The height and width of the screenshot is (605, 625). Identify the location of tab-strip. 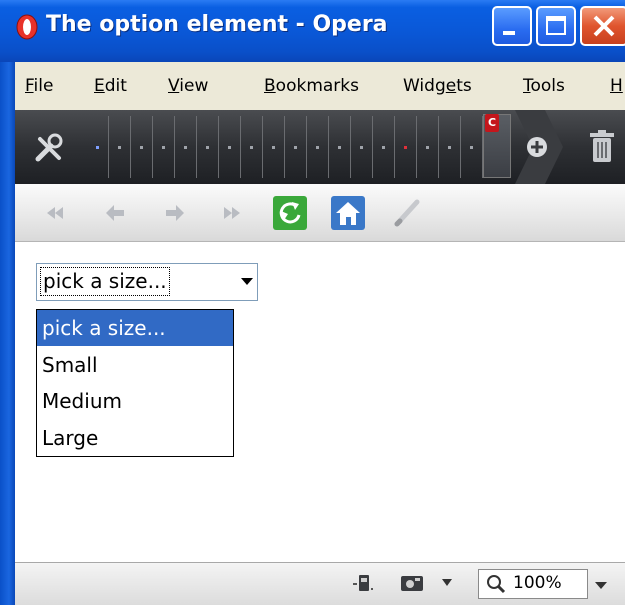
(287, 147).